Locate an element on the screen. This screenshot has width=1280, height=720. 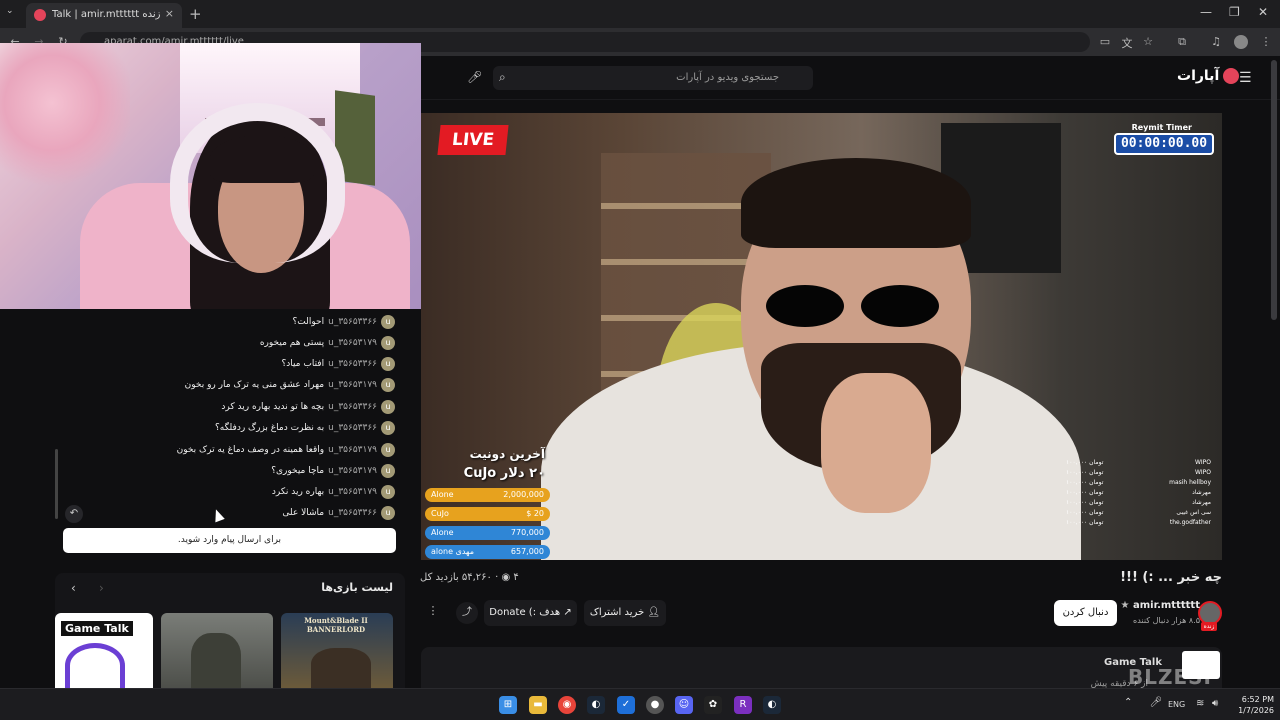
new-tab-icon: + is located at coordinates (195, 14).